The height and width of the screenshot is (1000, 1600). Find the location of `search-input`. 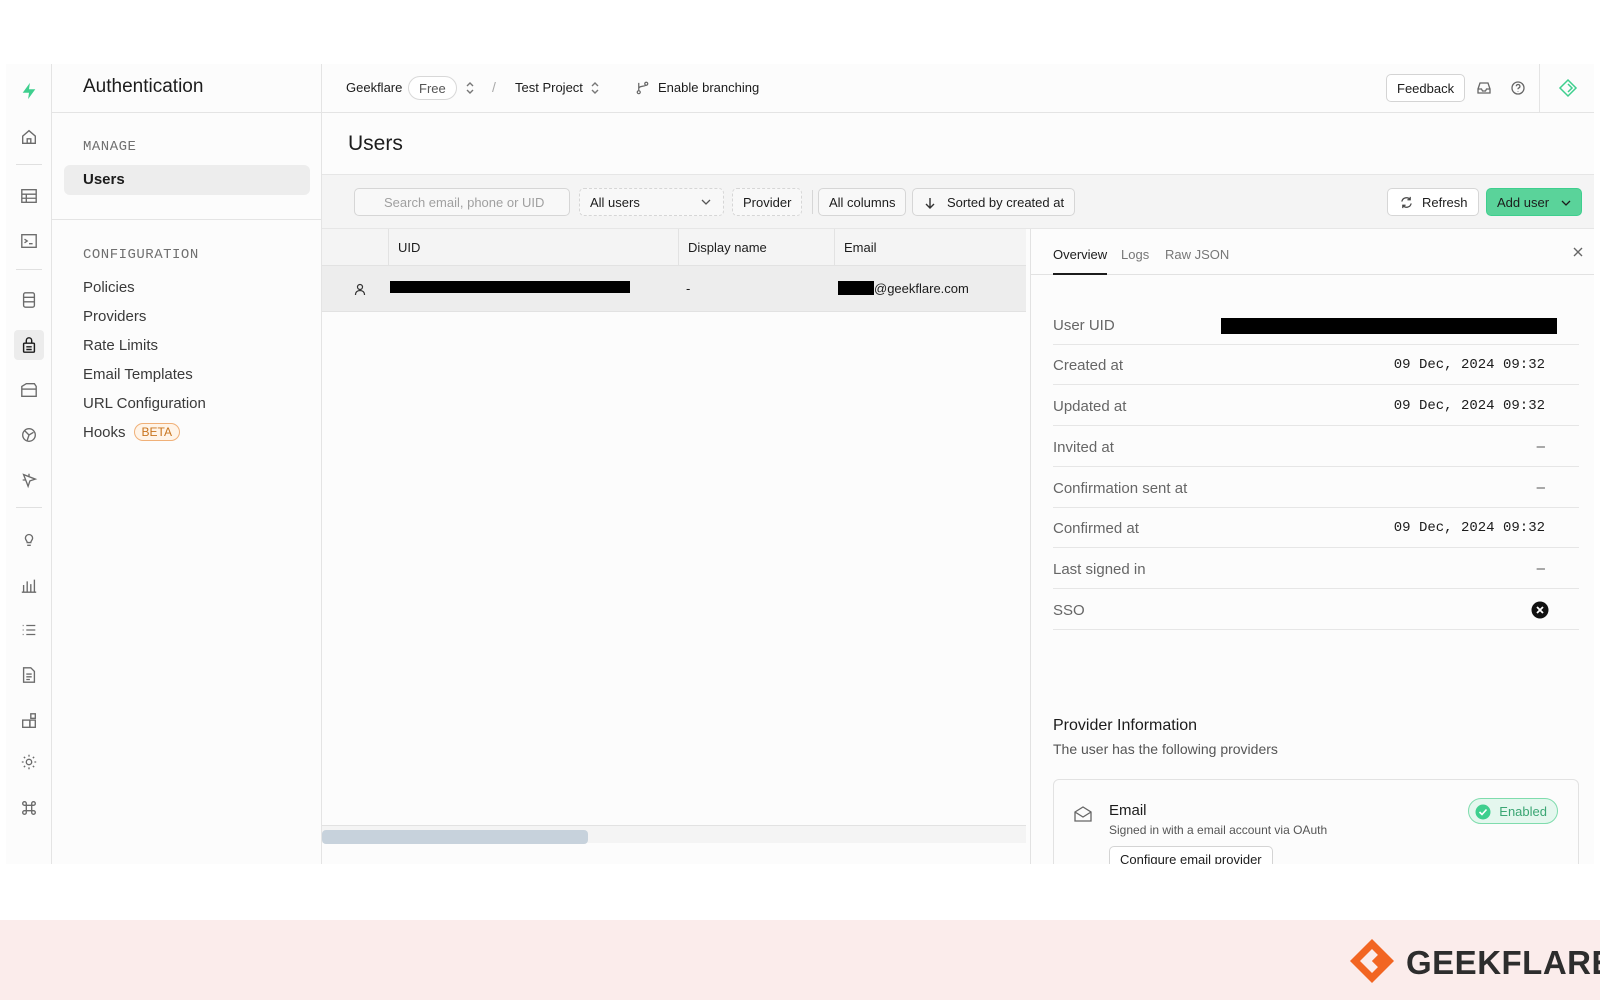

search-input is located at coordinates (462, 202).